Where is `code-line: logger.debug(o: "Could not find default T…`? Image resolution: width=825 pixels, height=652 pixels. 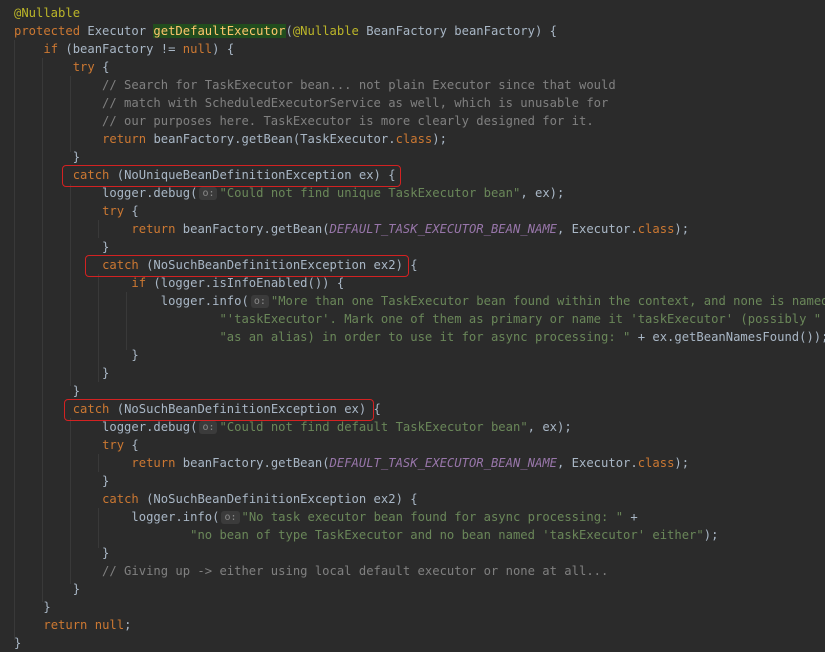
code-line: logger.debug(o: "Could not find default T… is located at coordinates (293, 427).